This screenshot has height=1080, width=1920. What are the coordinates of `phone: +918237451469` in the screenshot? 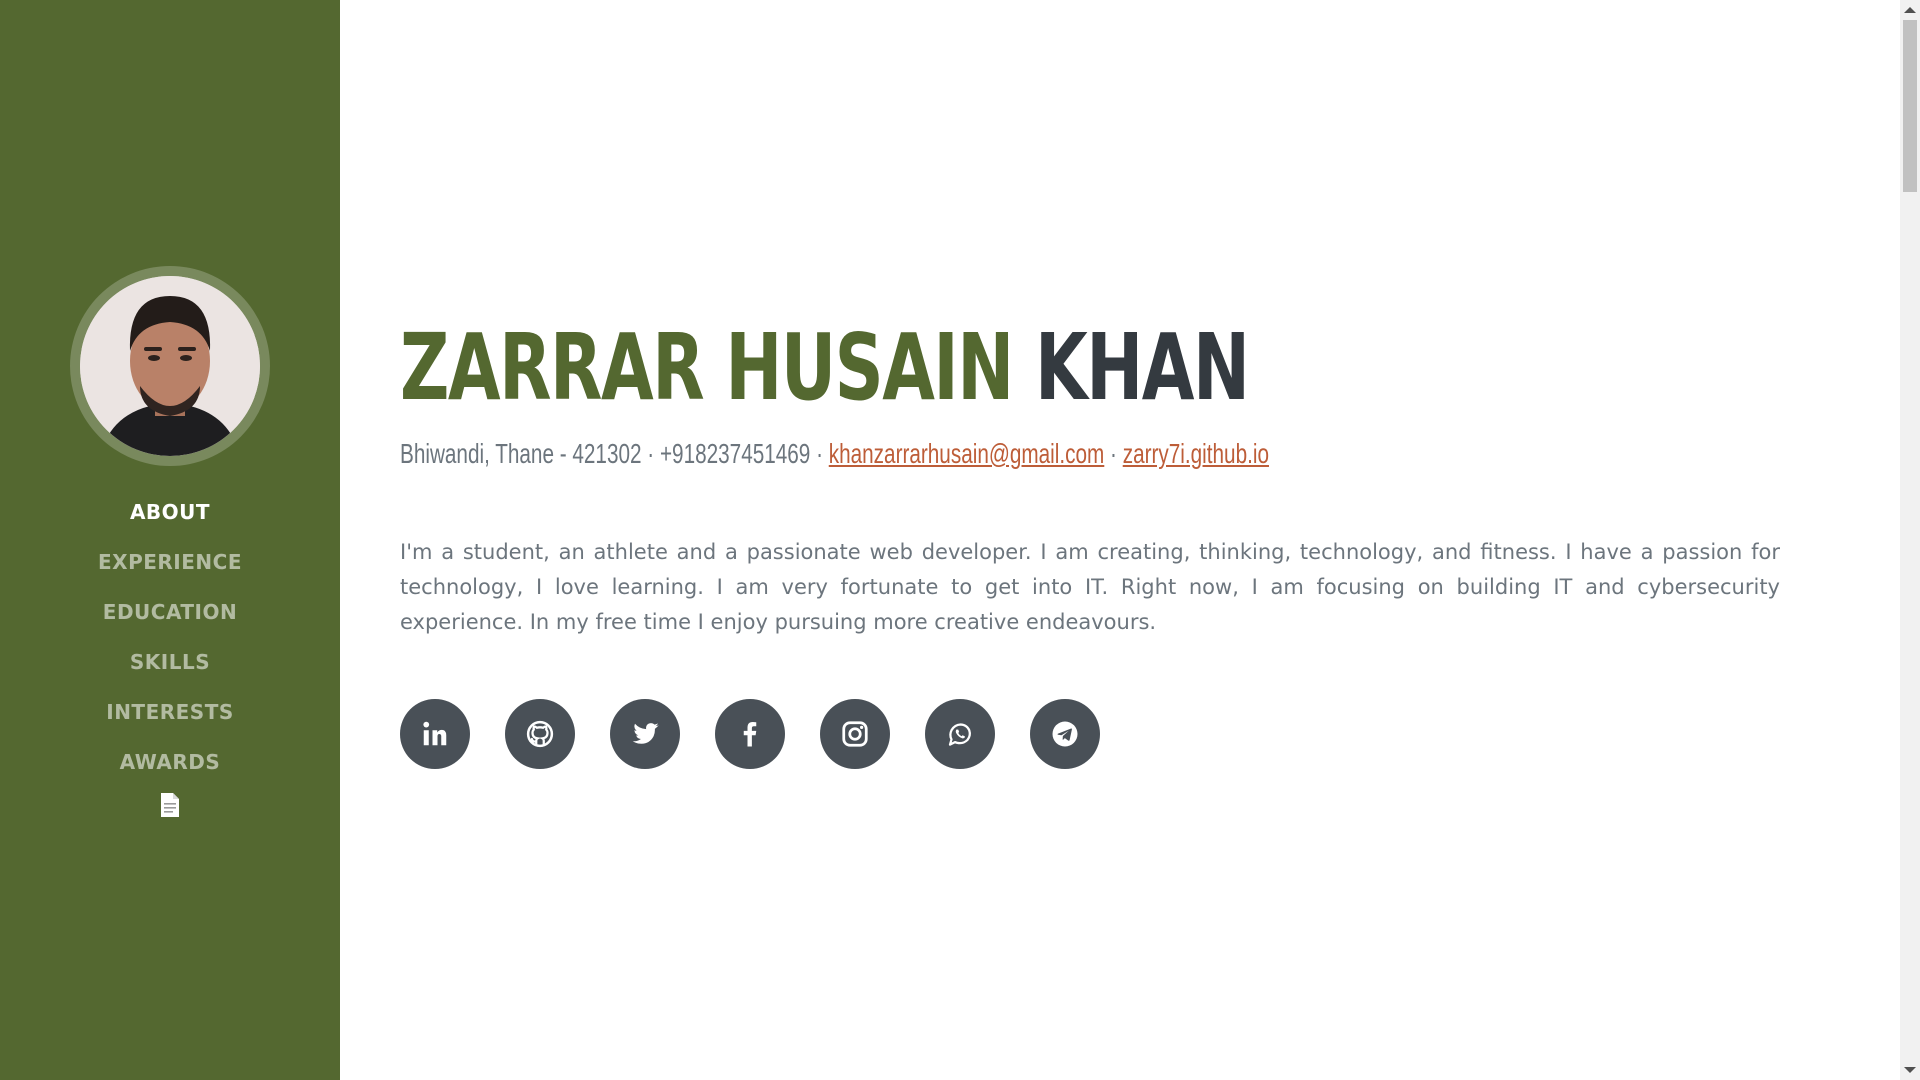 It's located at (735, 453).